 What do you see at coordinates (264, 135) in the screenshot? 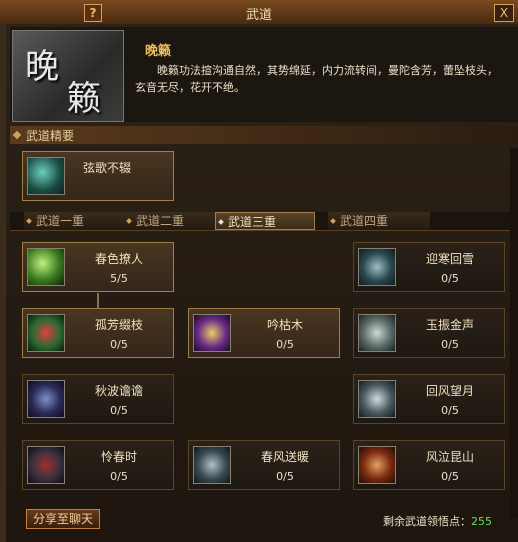
I see `section-bar: 武道精要` at bounding box center [264, 135].